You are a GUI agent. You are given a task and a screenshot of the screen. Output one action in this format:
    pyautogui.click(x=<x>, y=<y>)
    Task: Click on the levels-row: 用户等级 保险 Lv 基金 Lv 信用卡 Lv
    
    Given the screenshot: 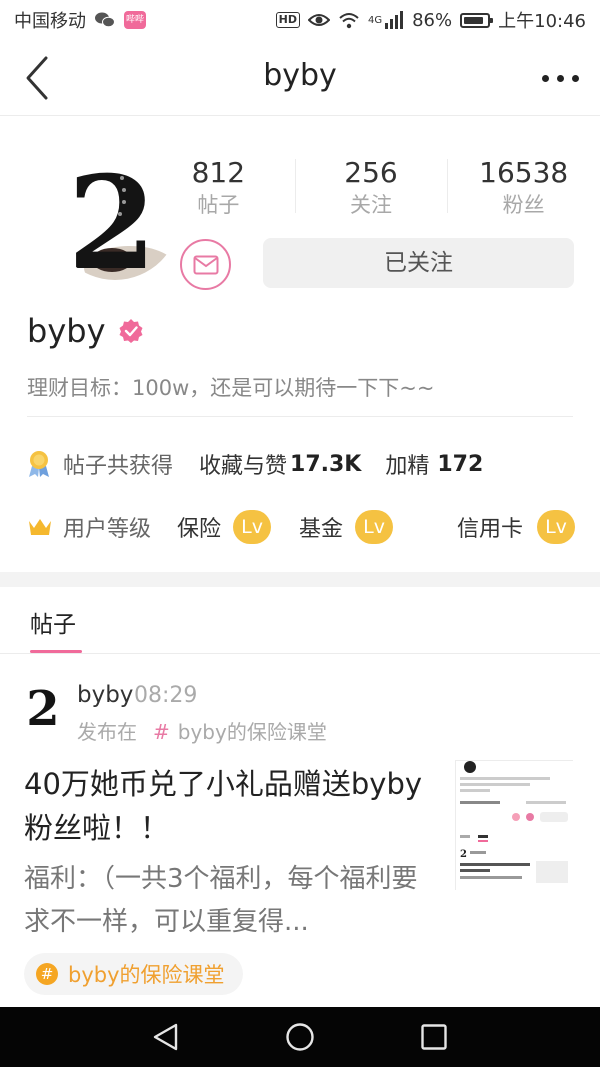 What is the action you would take?
    pyautogui.click(x=301, y=527)
    